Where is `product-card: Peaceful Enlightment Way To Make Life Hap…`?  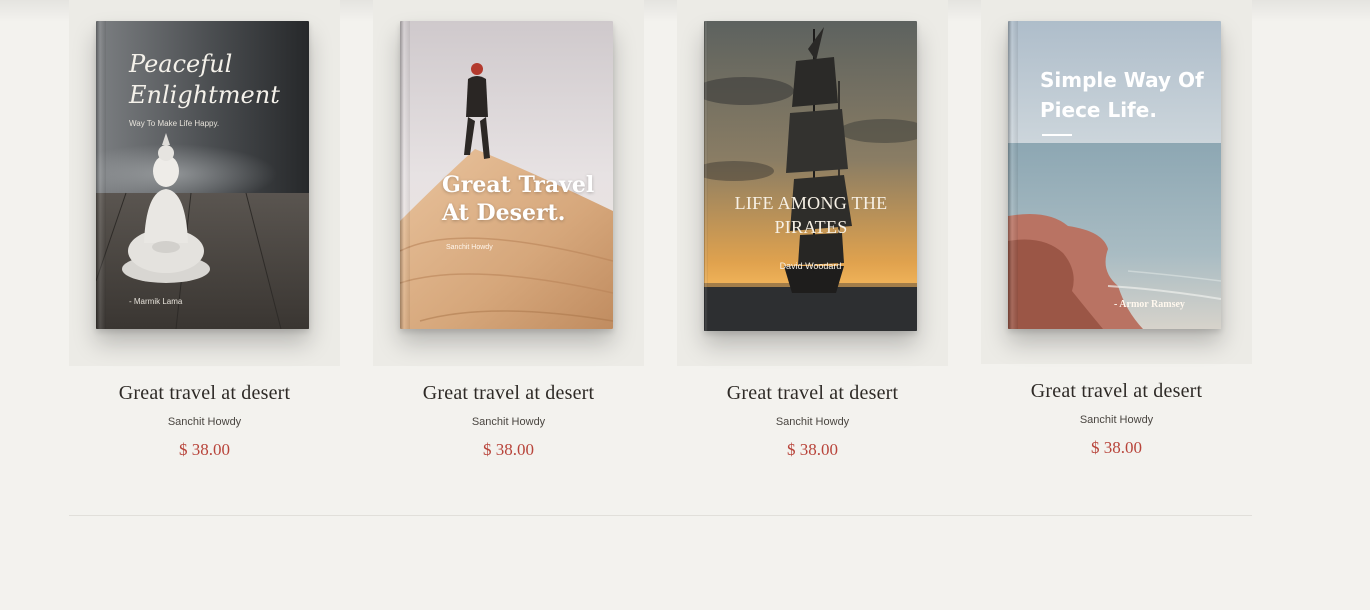 product-card: Peaceful Enlightment Way To Make Life Hap… is located at coordinates (204, 230).